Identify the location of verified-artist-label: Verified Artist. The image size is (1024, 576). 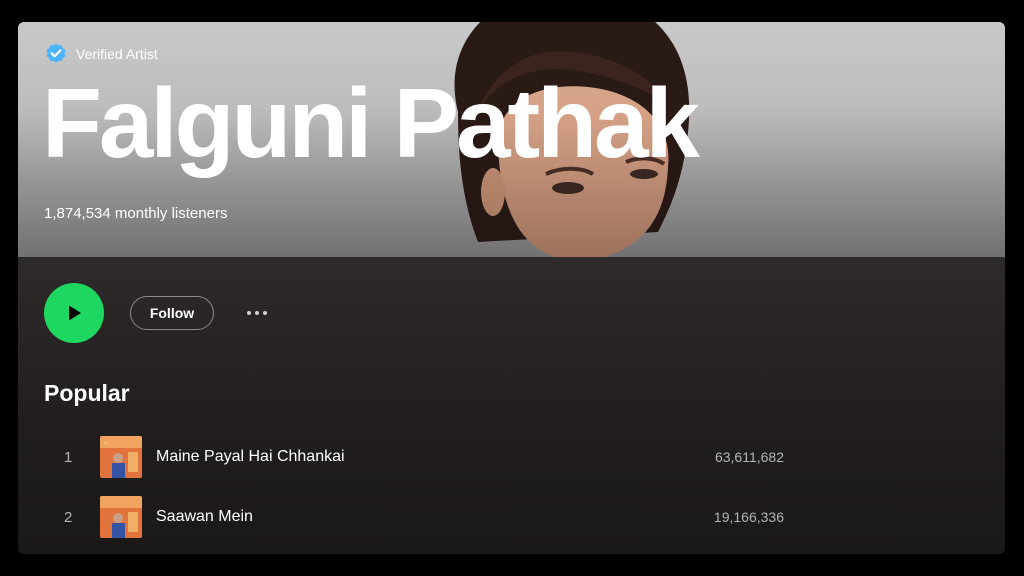
(101, 54).